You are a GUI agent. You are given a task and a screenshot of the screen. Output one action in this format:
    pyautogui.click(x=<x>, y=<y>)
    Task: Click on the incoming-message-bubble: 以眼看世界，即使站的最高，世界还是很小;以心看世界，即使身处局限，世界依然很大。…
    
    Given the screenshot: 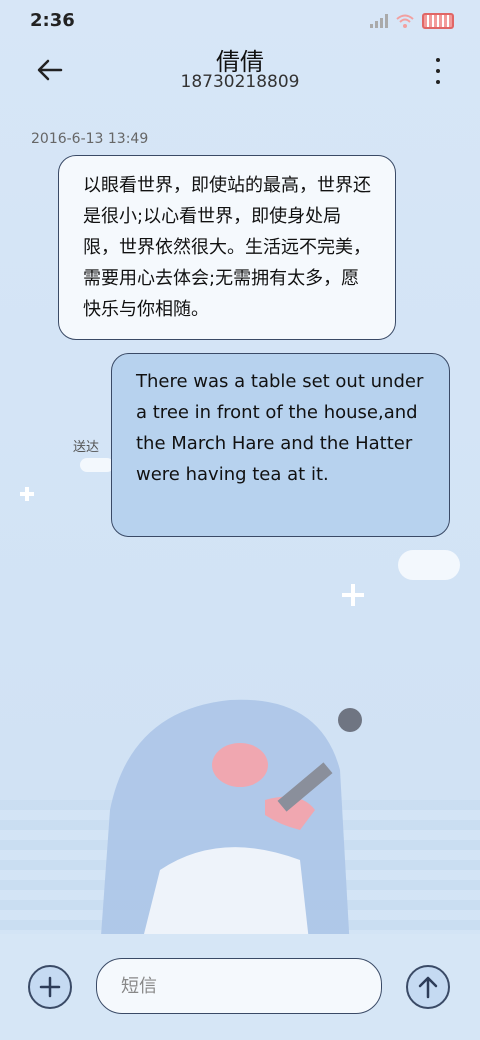 What is the action you would take?
    pyautogui.click(x=227, y=247)
    